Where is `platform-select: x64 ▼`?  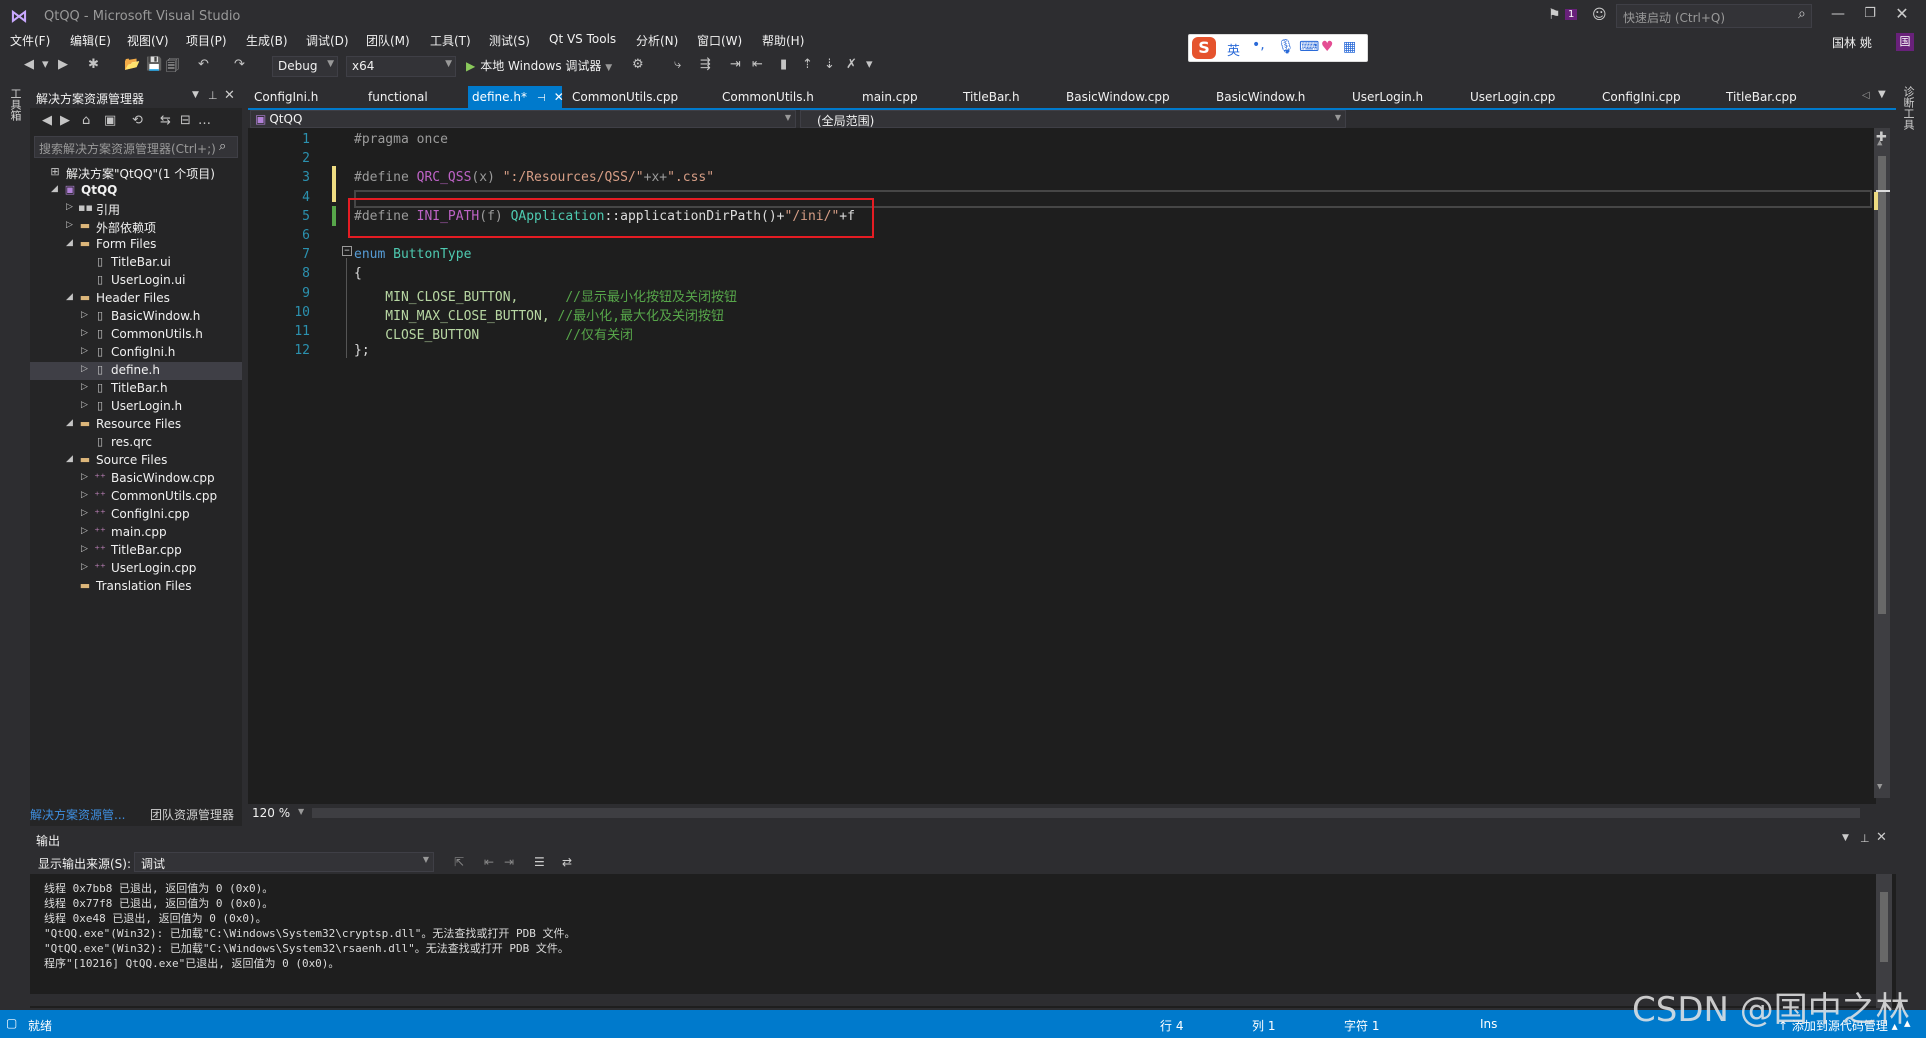 platform-select: x64 ▼ is located at coordinates (401, 66).